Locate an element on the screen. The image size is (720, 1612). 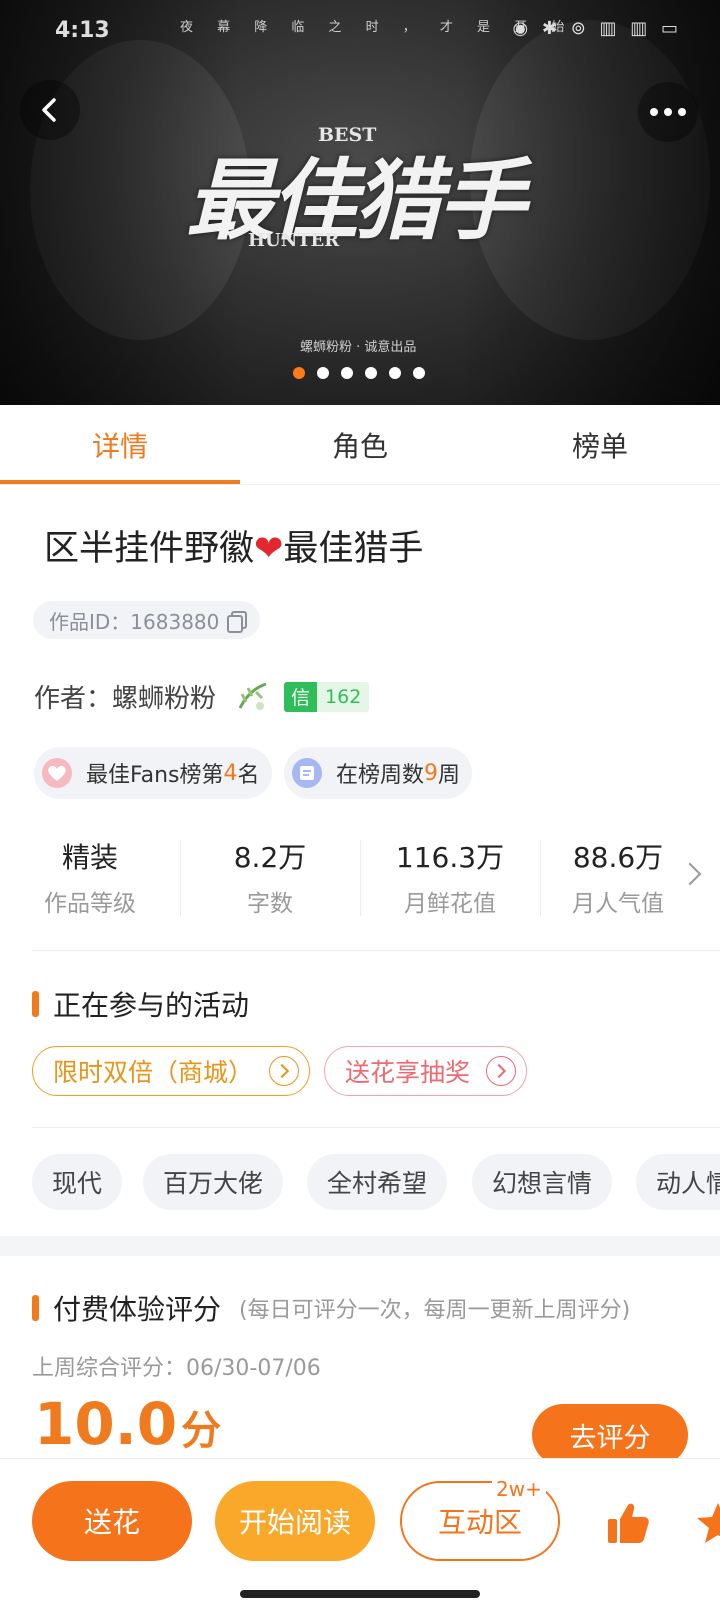
stat-flowers: 116.3万 月鲜花值 is located at coordinates (450, 879).